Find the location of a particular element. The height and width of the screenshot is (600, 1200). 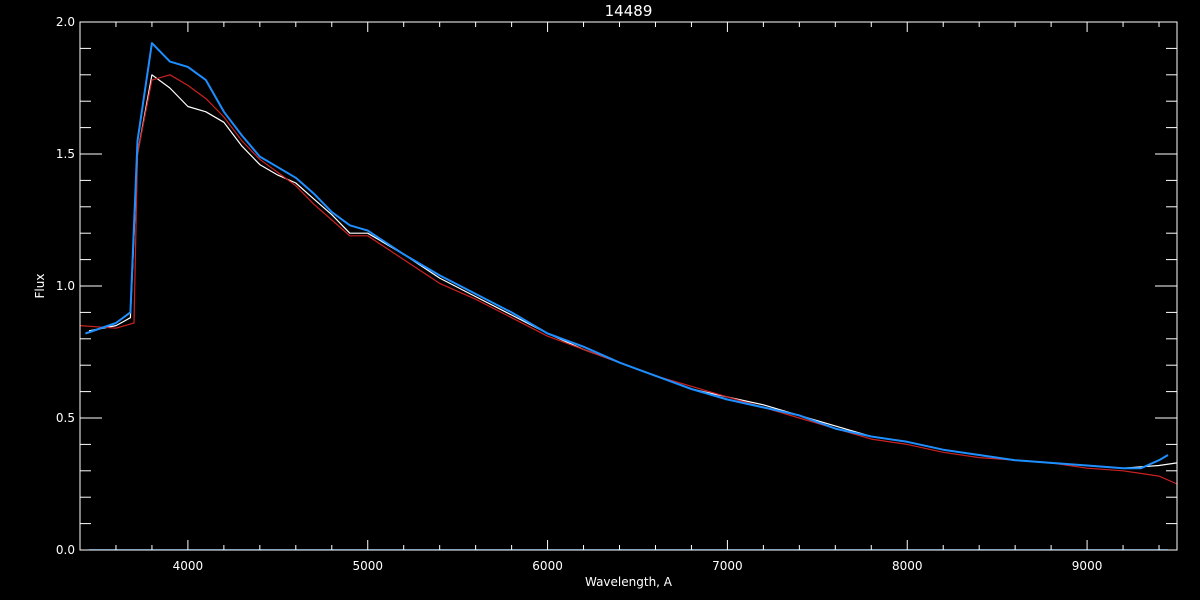

y-tick-label: 0.0 is located at coordinates (65, 550).